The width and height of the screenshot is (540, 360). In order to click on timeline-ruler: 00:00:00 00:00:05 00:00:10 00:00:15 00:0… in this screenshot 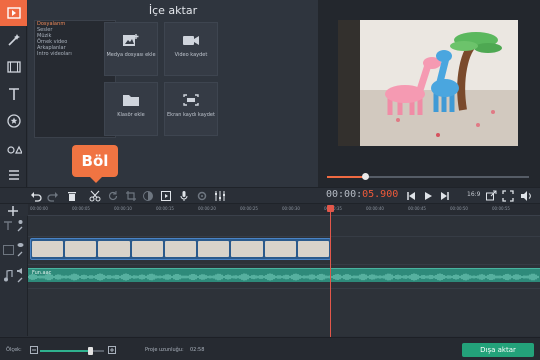, I will do `click(284, 210)`.